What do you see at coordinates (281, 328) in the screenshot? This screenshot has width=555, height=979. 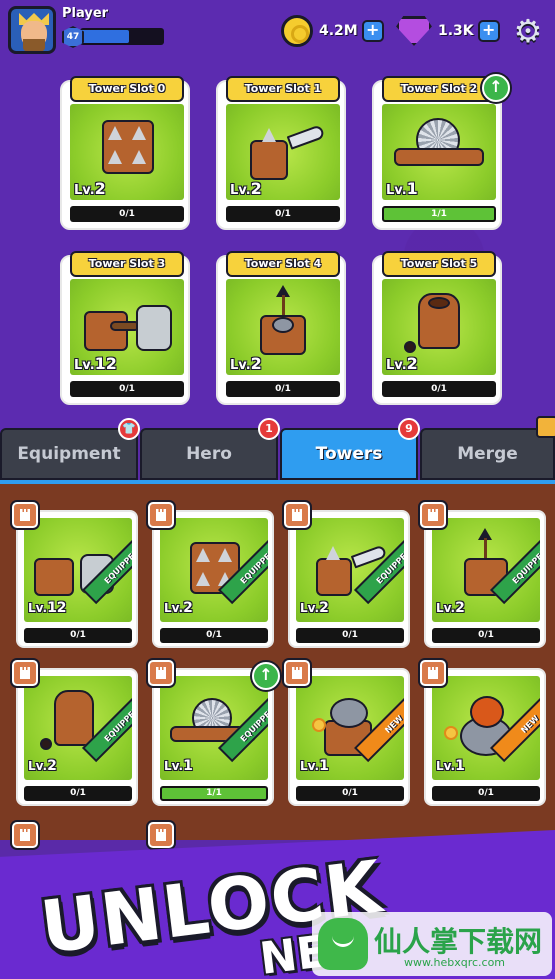 I see `tower-slot-4: Tower Slot 4 Lv.2 0/1` at bounding box center [281, 328].